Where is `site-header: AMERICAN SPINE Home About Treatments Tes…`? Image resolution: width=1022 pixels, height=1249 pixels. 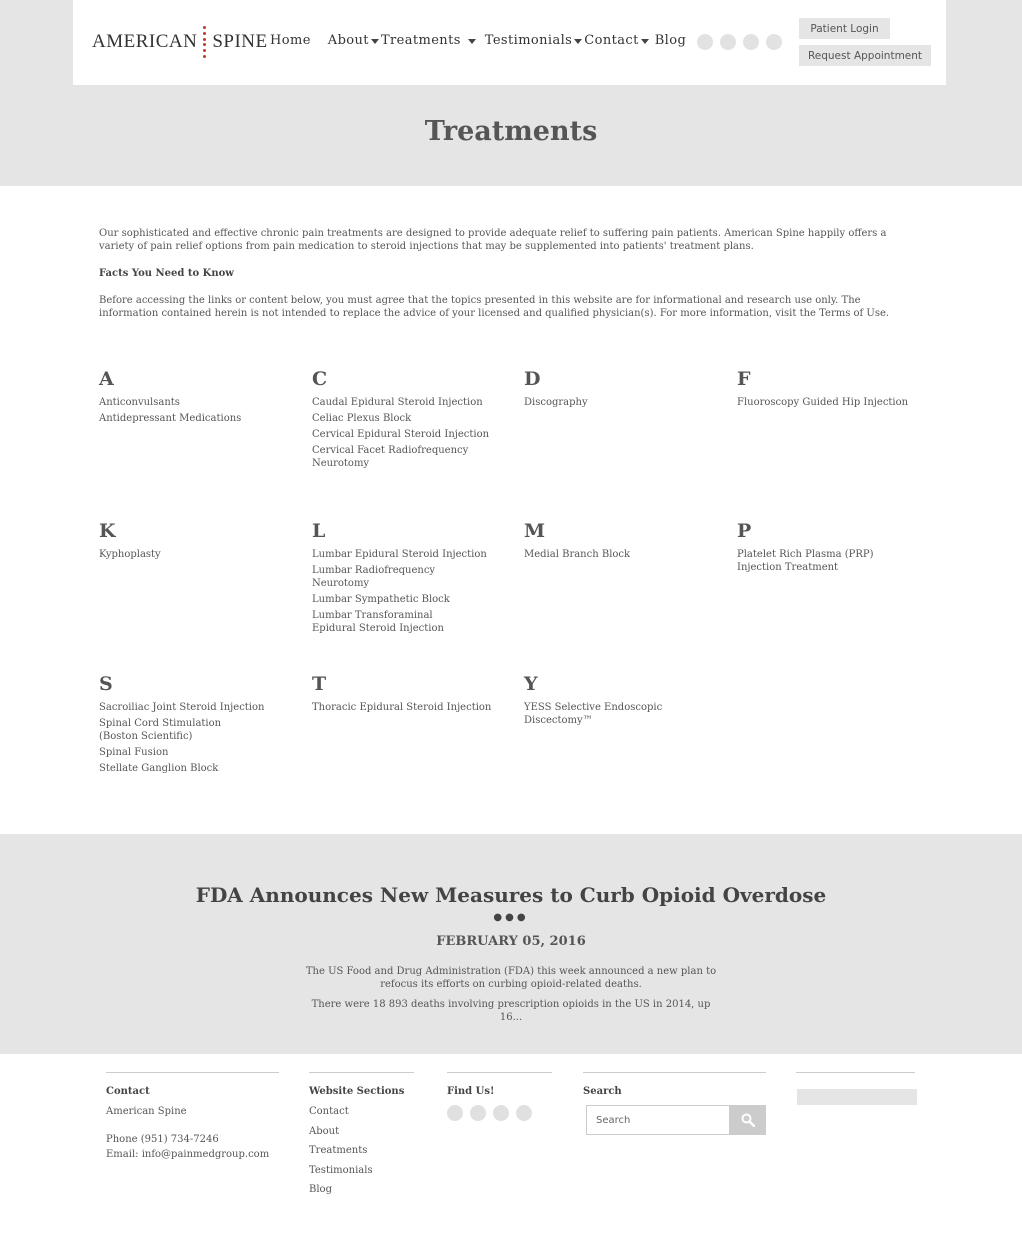
site-header: AMERICAN SPINE Home About Treatments Tes… is located at coordinates (509, 42).